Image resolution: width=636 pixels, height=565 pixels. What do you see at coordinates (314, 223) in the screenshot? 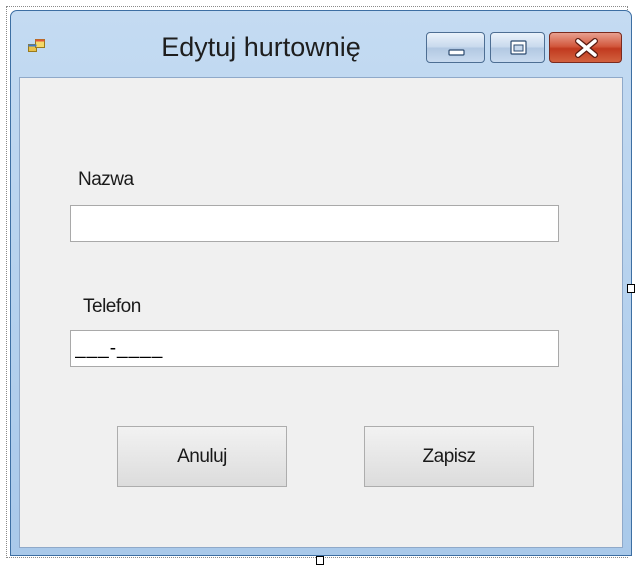
I see `nazwa-input` at bounding box center [314, 223].